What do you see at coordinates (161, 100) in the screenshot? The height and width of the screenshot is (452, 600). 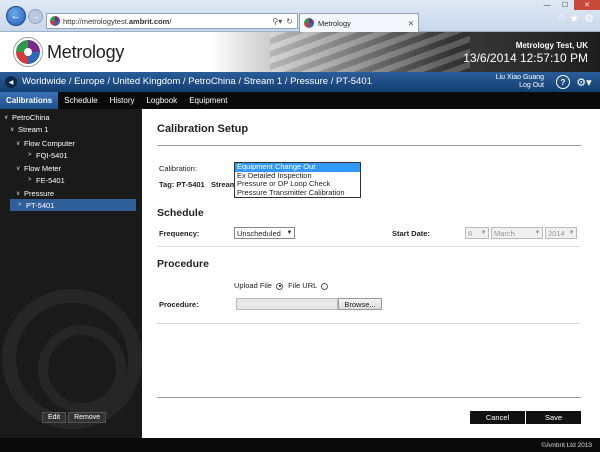 I see `tab-logbook: Logbook` at bounding box center [161, 100].